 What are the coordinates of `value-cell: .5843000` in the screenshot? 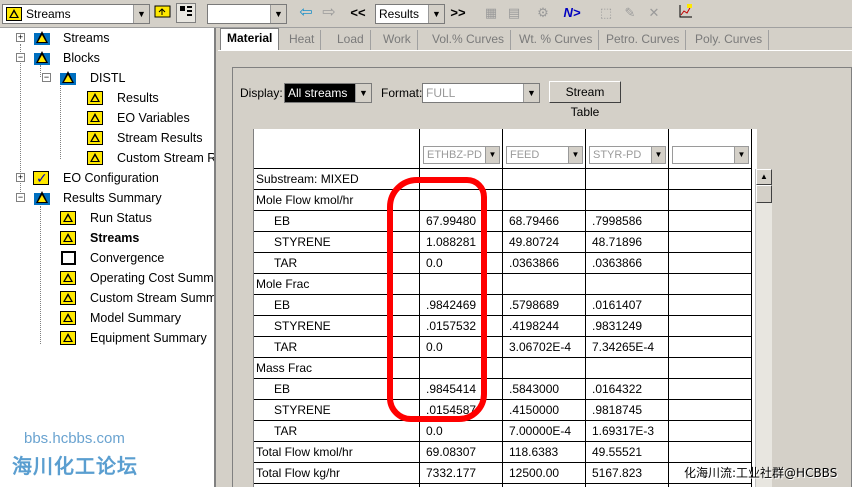 It's located at (544, 389).